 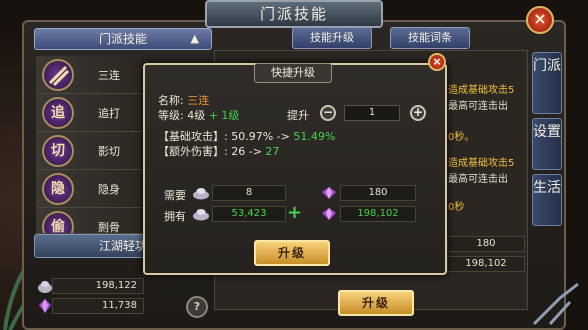 I want to click on tab-skill-entries: 技能词条, so click(x=430, y=38).